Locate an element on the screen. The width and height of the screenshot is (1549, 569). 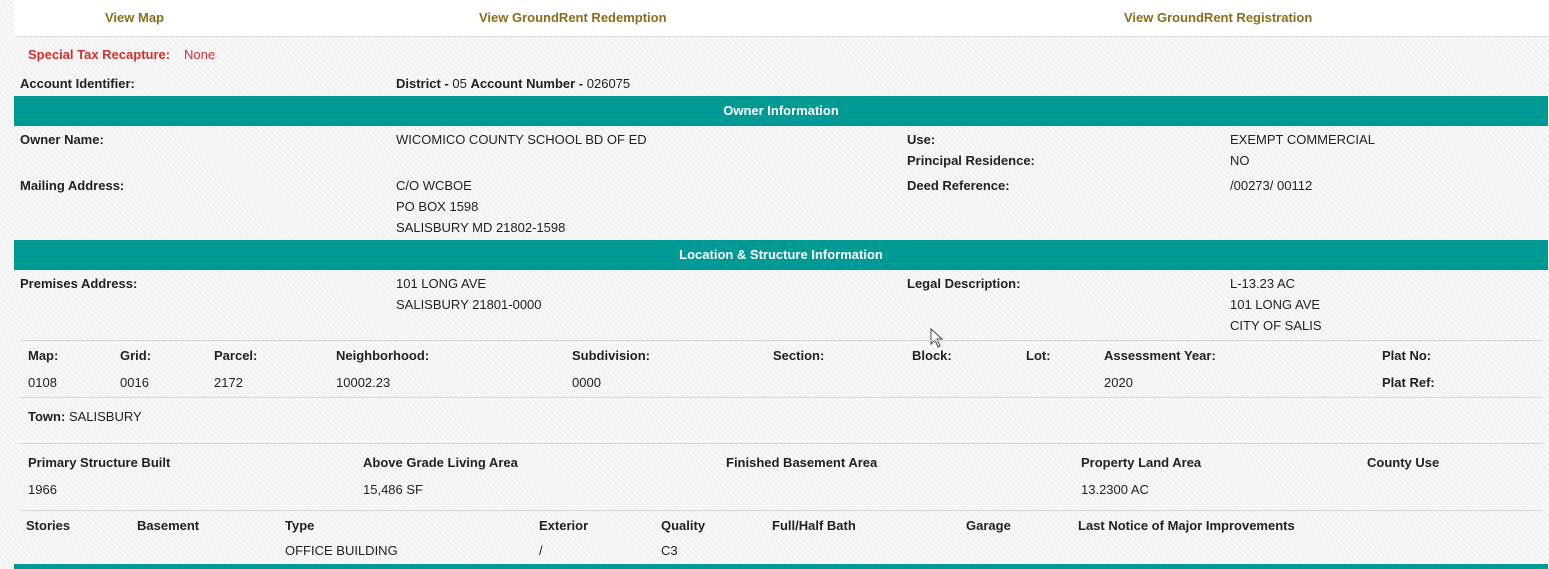
subdivision-header: Subdivision: is located at coordinates (611, 355).